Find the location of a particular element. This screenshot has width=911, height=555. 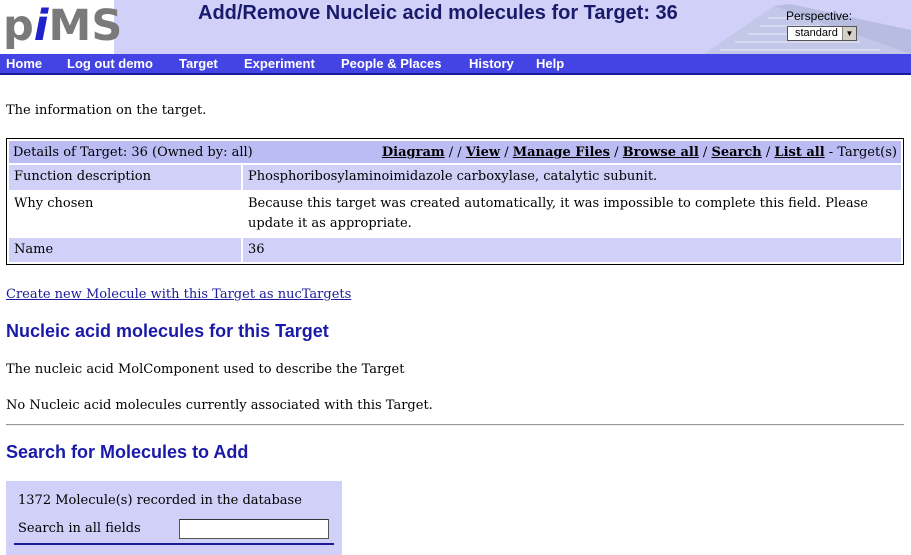

nav-target: Target is located at coordinates (198, 63).